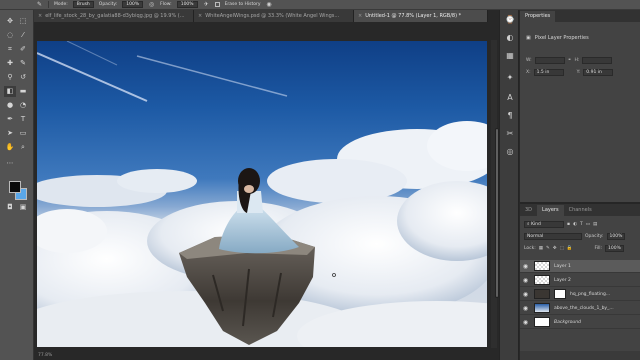  Describe the element at coordinates (217, 4) in the screenshot. I see `erase-history-checkbox` at that location.